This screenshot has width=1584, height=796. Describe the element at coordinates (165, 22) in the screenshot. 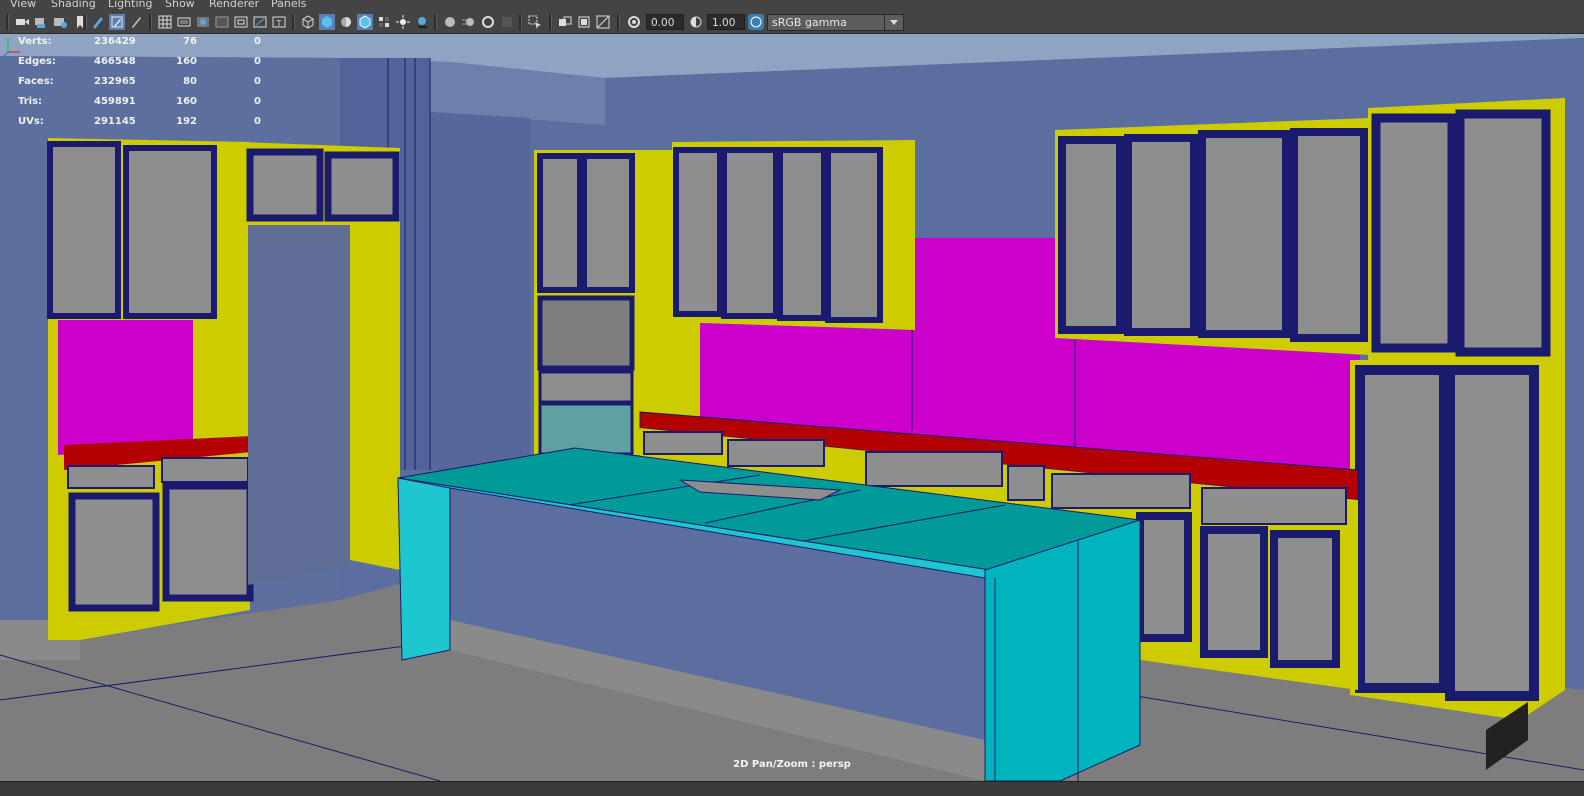

I see `grid-icon` at that location.